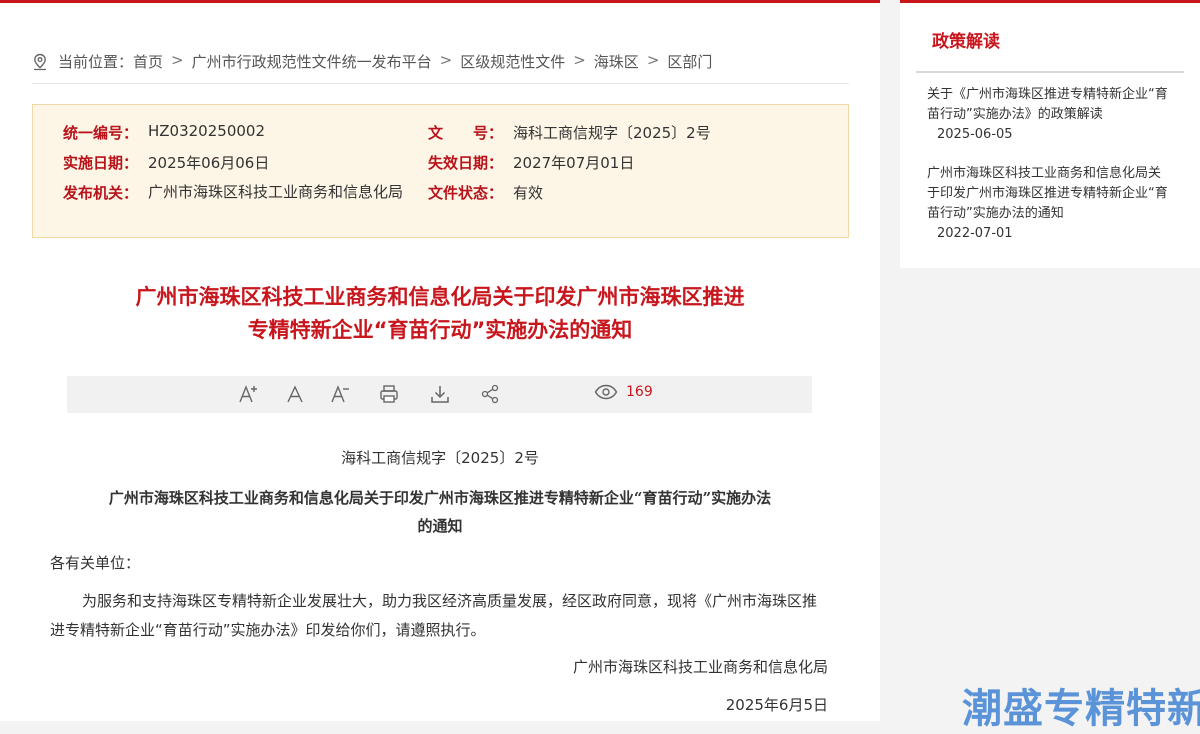 Image resolution: width=1200 pixels, height=734 pixels. What do you see at coordinates (1081, 709) in the screenshot?
I see `watermark: 潮盛专精特新` at bounding box center [1081, 709].